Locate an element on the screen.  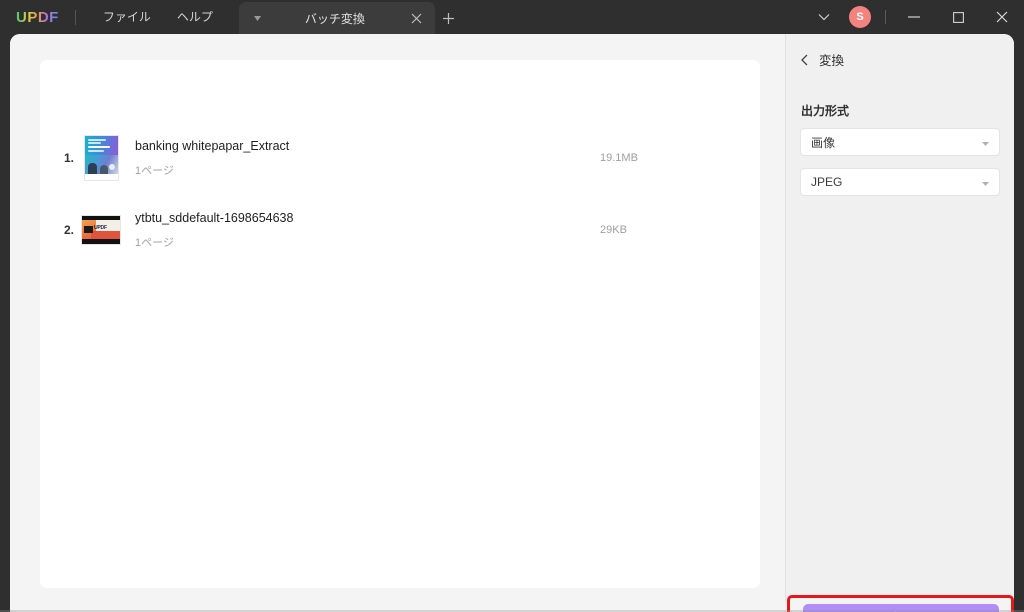
logo-divider is located at coordinates (75, 17).